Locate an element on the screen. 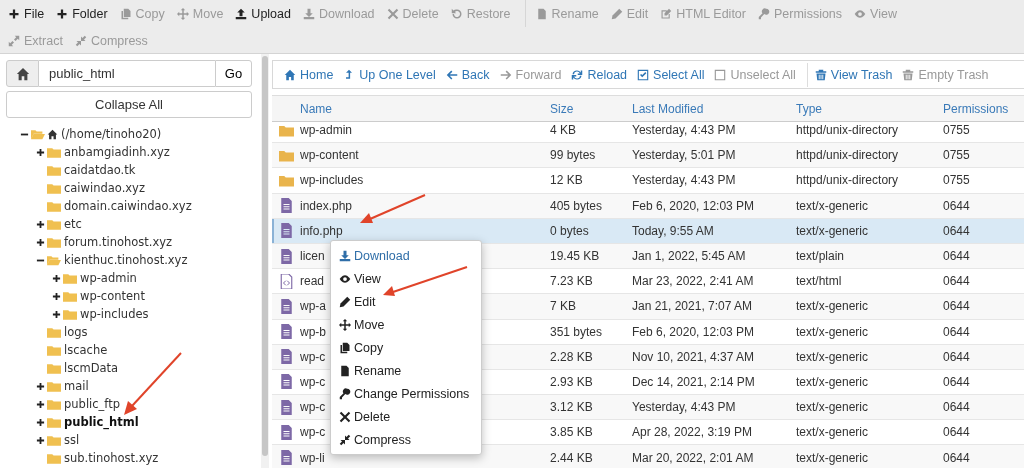 This screenshot has width=1024, height=468. file-name: index.php is located at coordinates (425, 205).